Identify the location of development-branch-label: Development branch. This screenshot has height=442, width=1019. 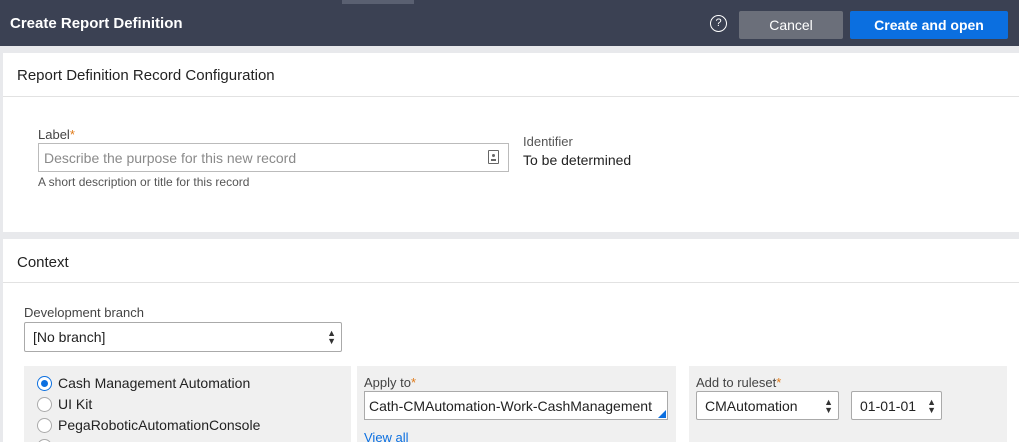
(84, 312).